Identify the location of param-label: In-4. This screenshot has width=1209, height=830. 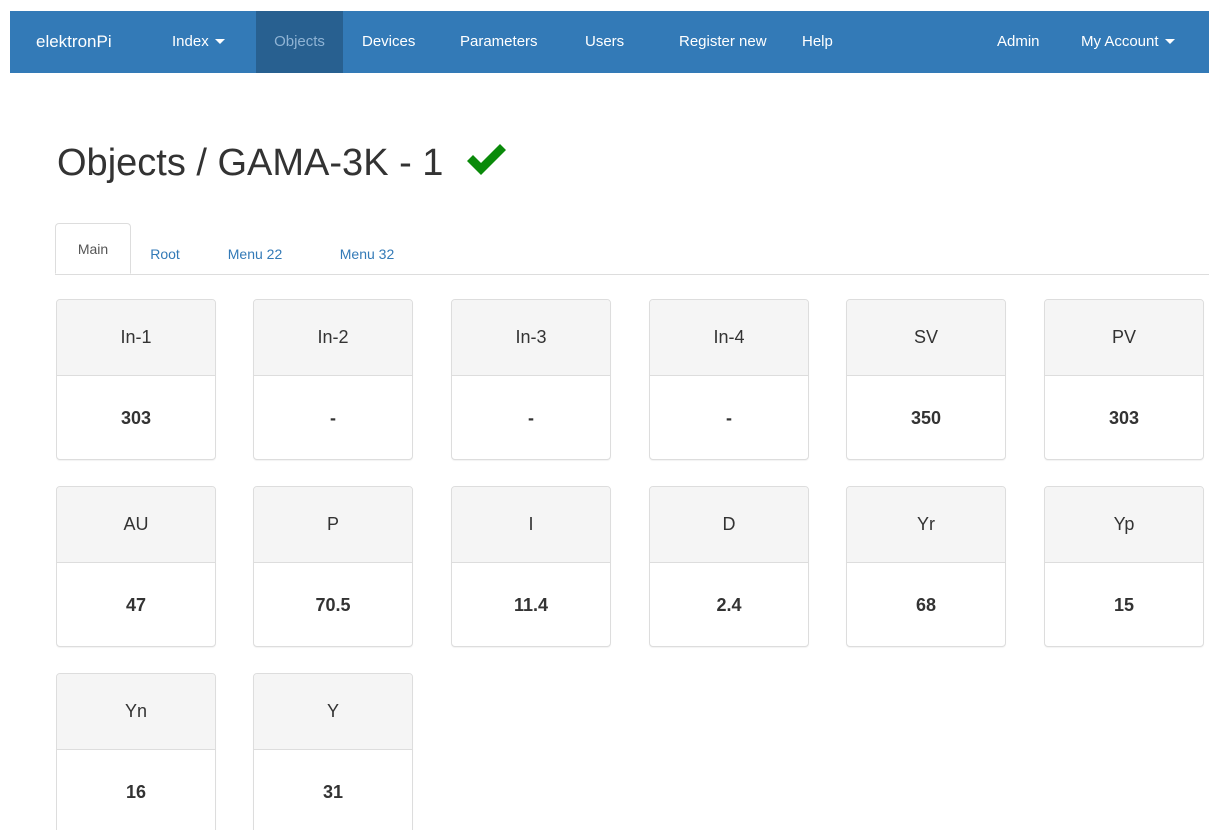
(729, 338).